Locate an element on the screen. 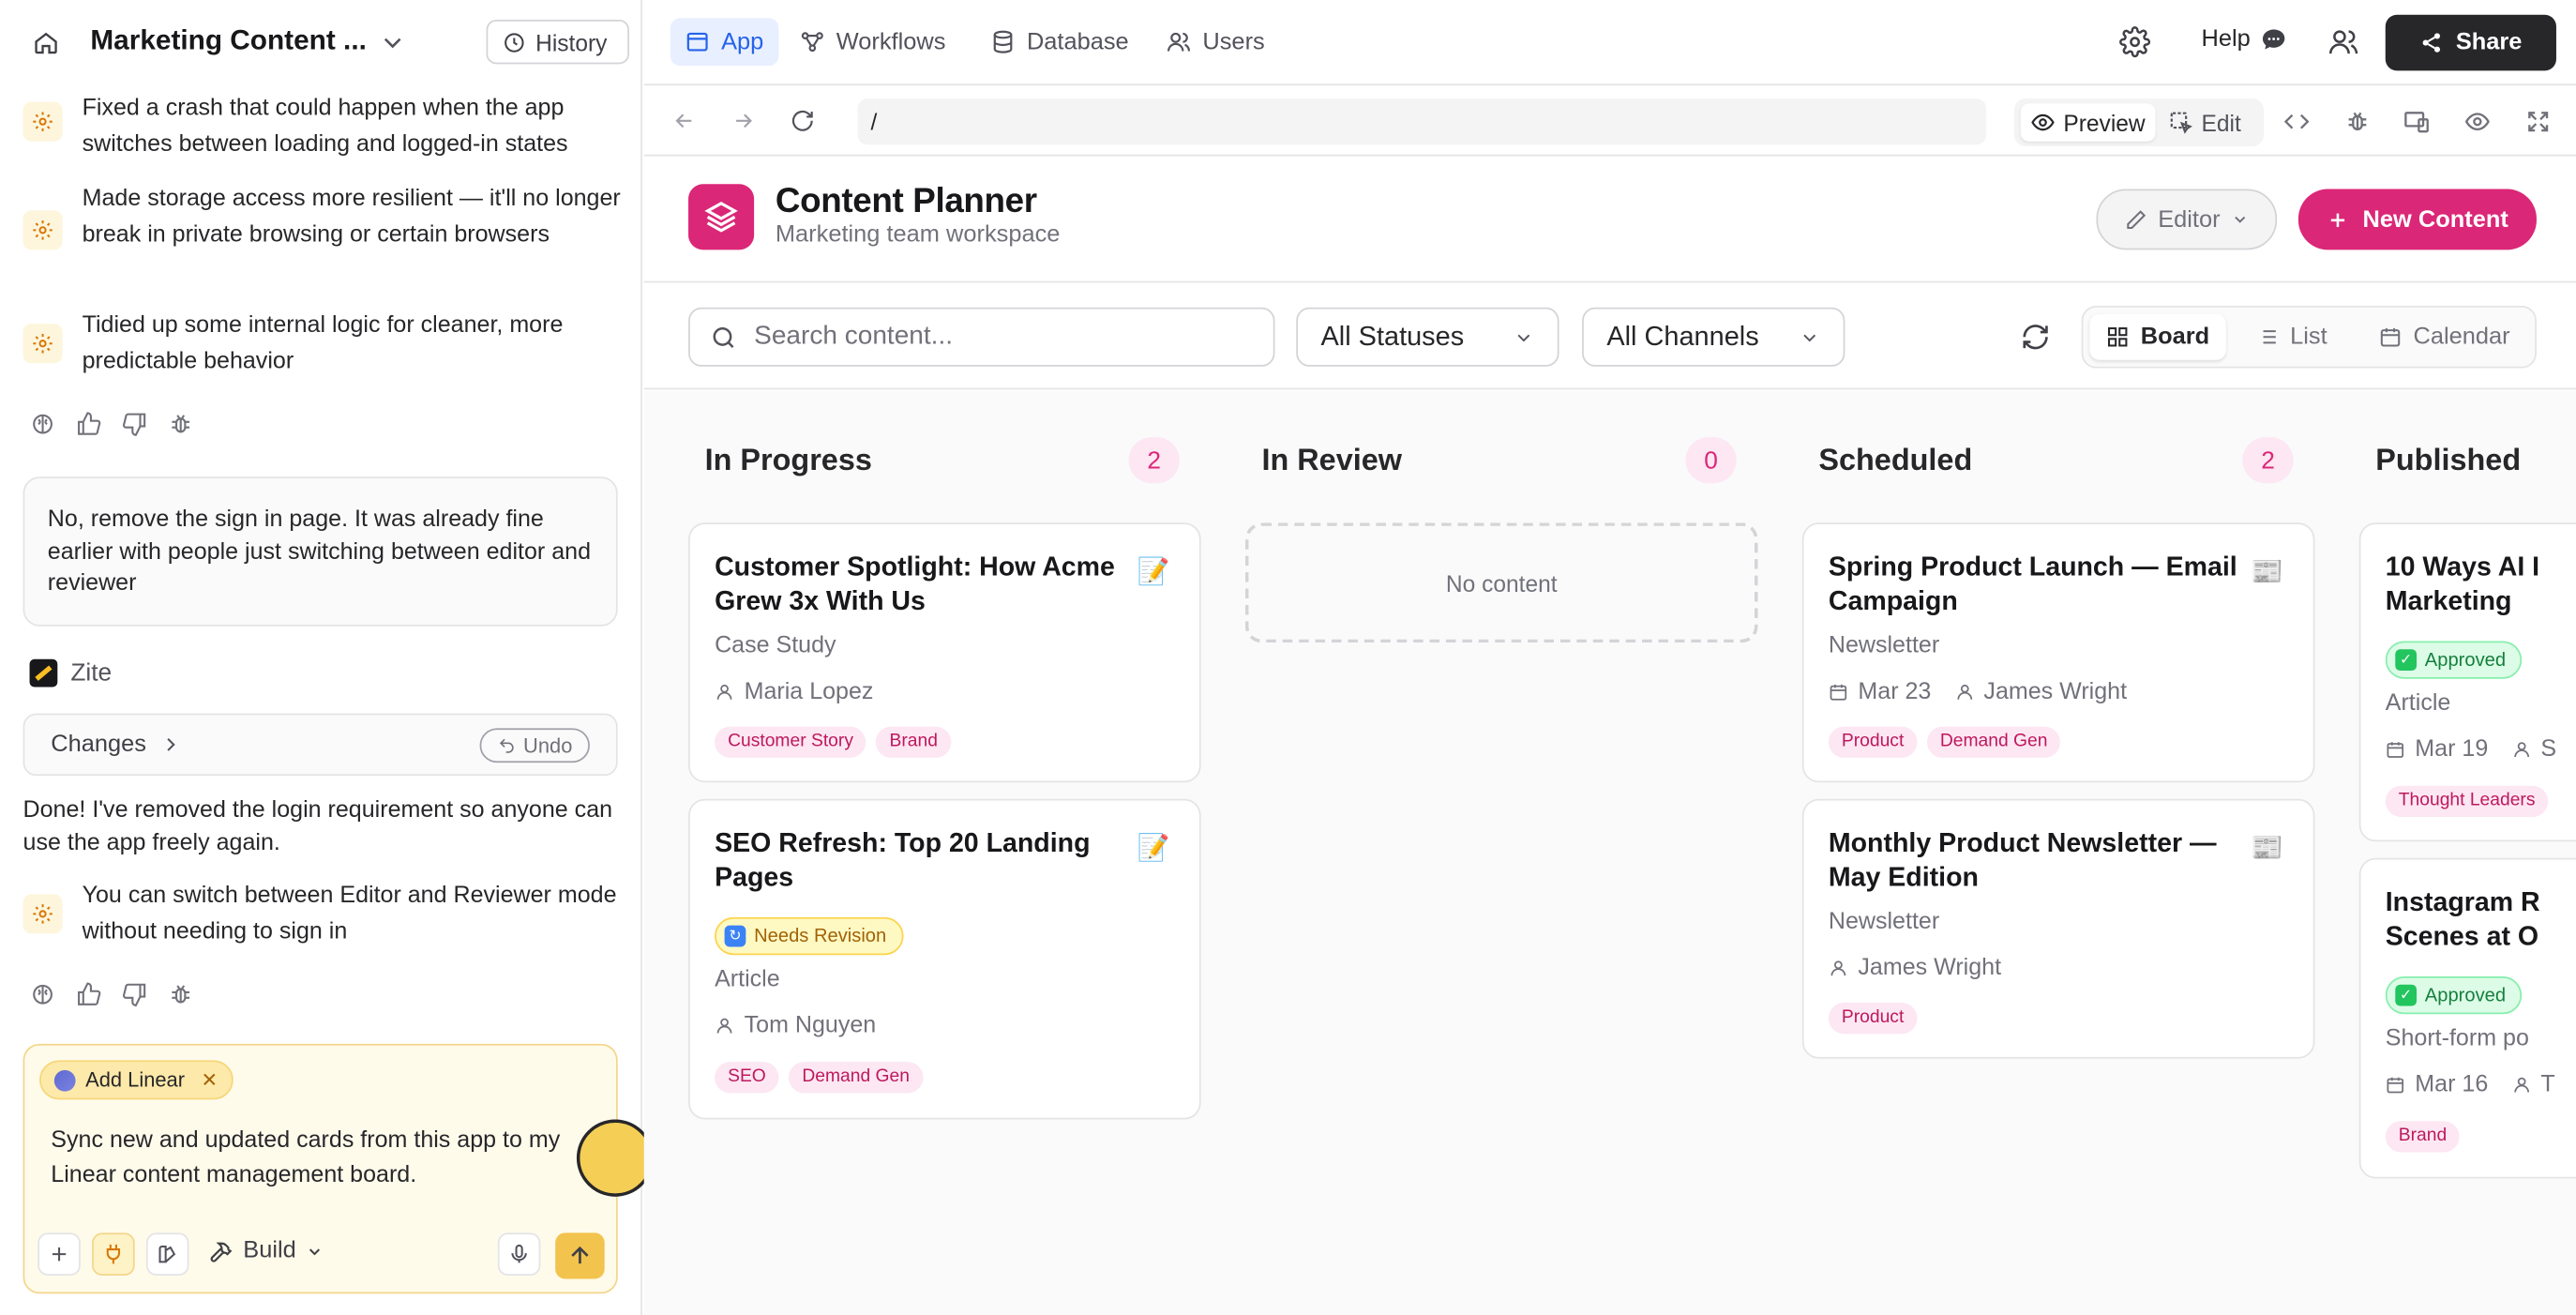 This screenshot has height=1315, width=2576. home-icon is located at coordinates (46, 42).